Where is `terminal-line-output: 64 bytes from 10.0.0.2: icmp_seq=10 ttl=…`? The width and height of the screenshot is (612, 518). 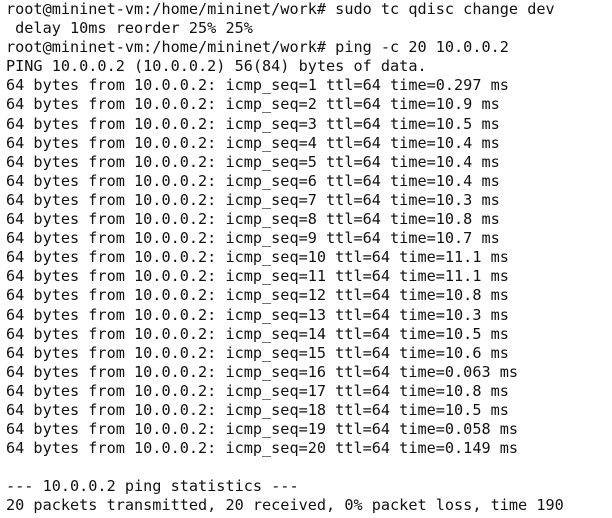
terminal-line-output: 64 bytes from 10.0.0.2: icmp_seq=10 ttl=… is located at coordinates (257, 257).